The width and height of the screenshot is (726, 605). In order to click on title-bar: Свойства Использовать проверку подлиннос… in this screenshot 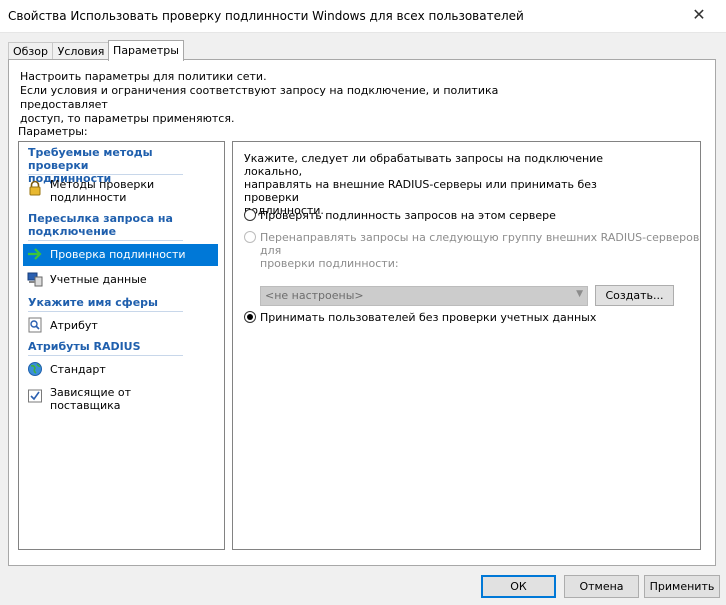, I will do `click(363, 16)`.